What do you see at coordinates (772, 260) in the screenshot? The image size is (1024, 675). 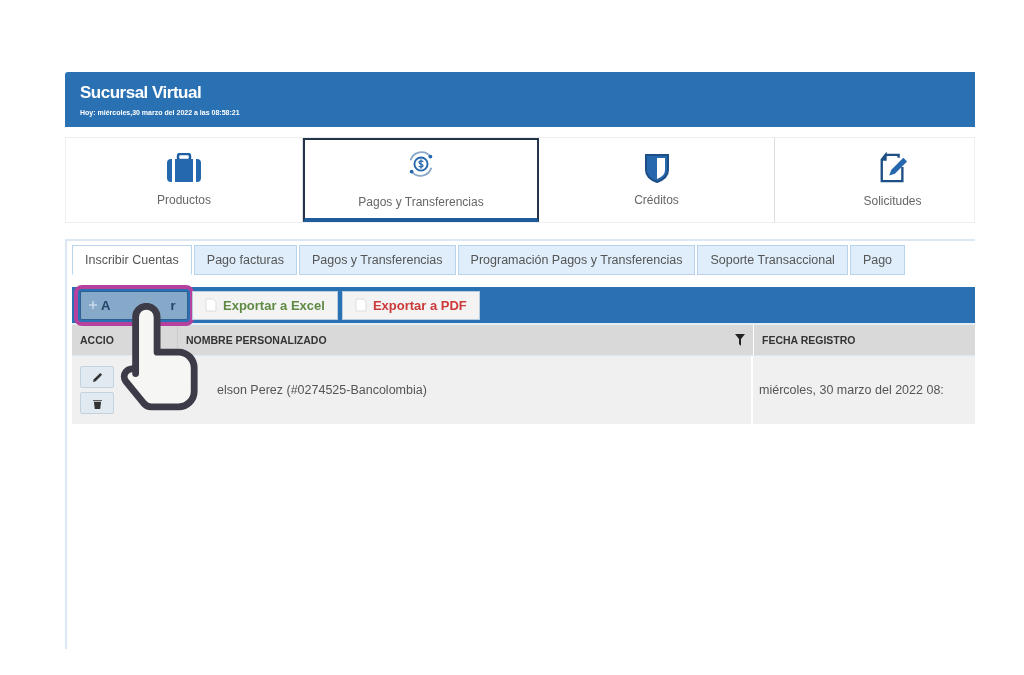 I see `tab: Soporte Transaccional` at bounding box center [772, 260].